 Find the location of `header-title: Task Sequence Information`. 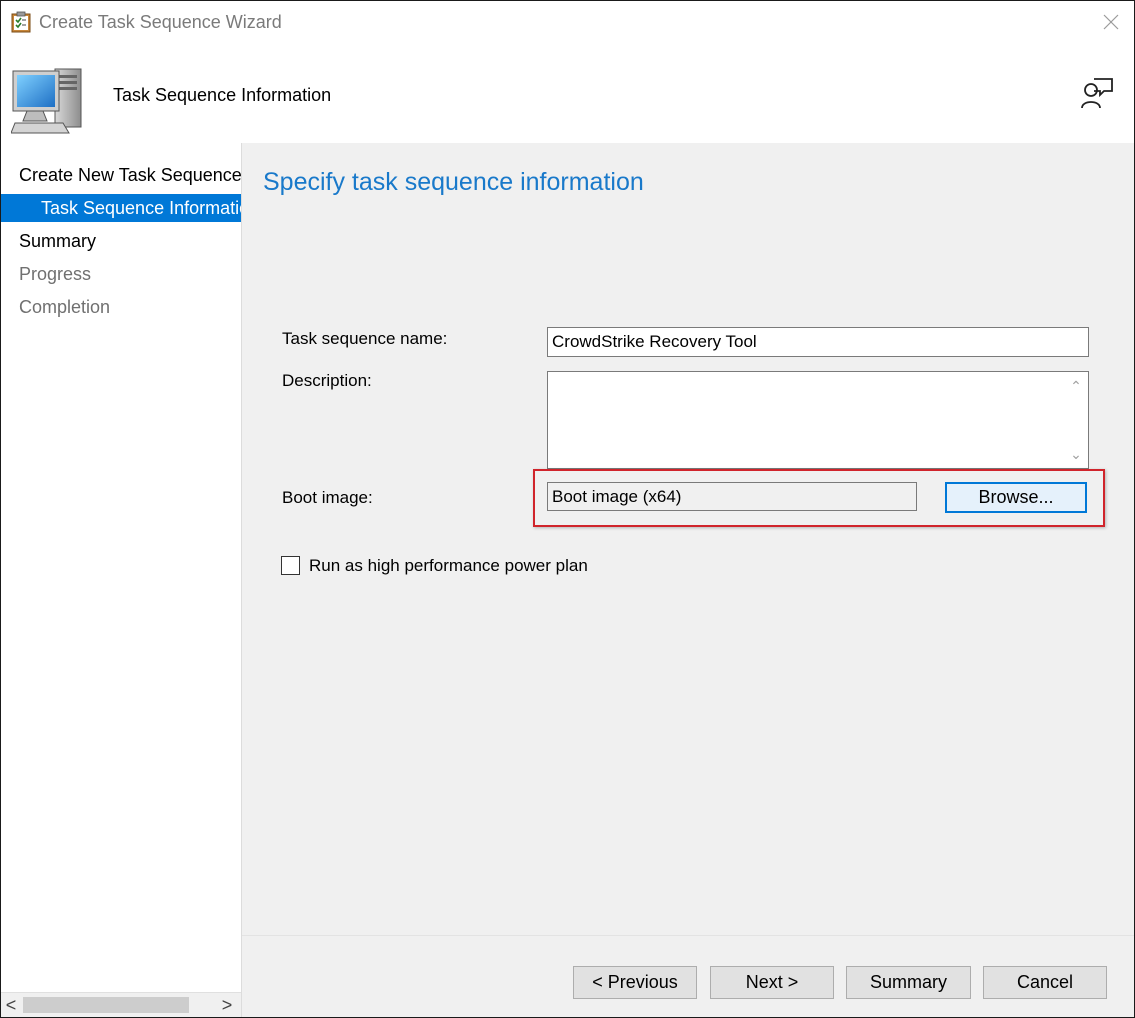

header-title: Task Sequence Information is located at coordinates (222, 95).